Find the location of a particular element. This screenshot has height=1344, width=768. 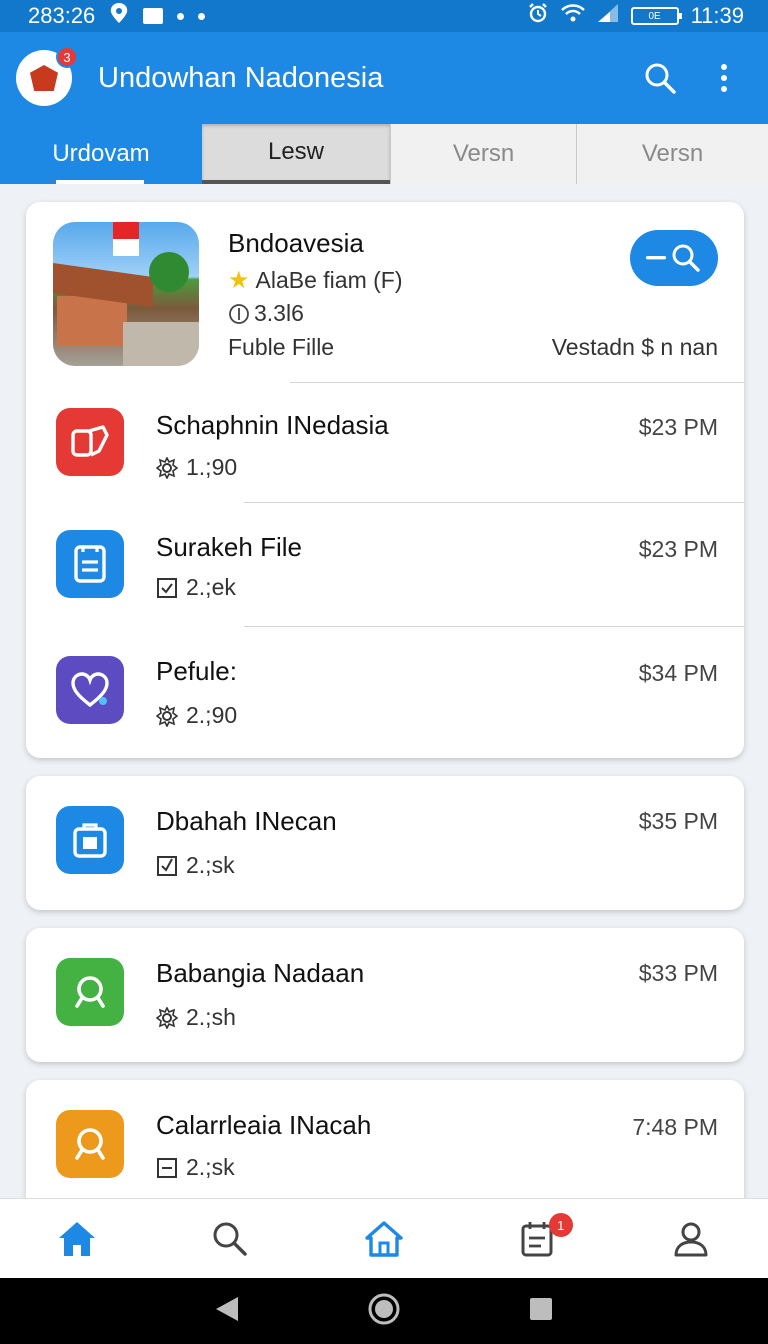

featured-rating-text: AlaBe fiam (F) is located at coordinates (329, 280).